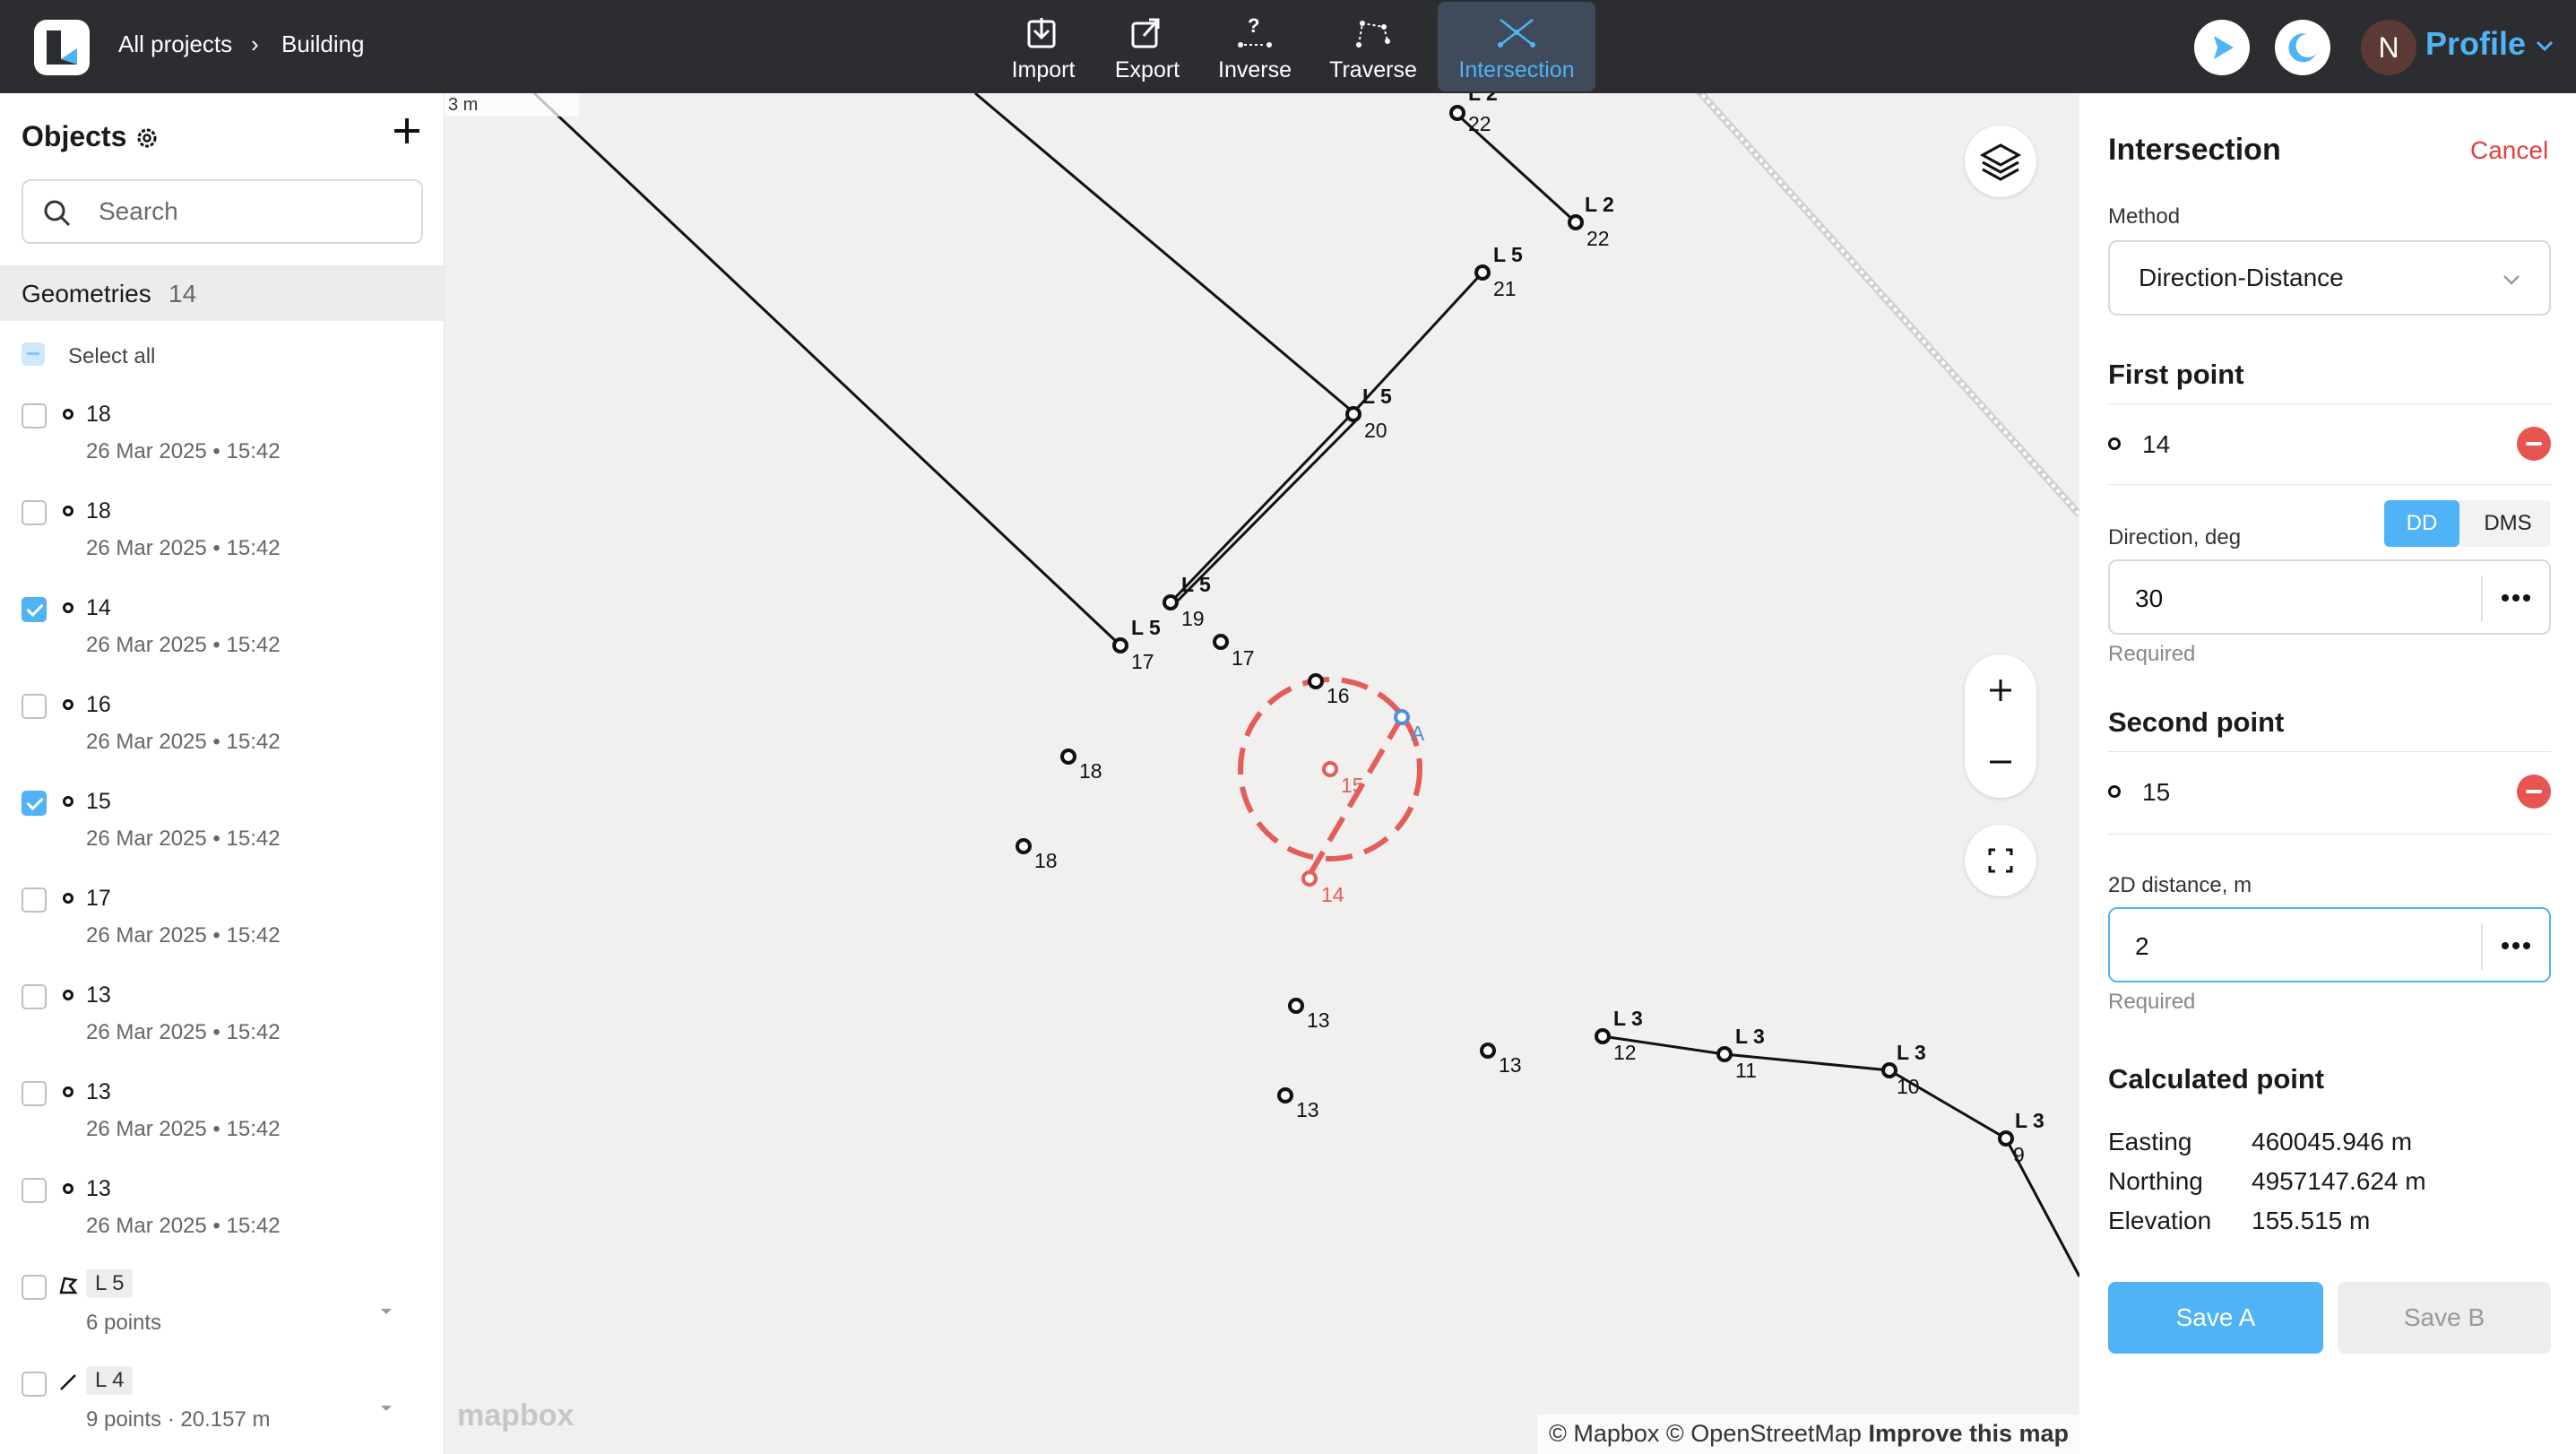  I want to click on select-all-label: Select all, so click(111, 356).